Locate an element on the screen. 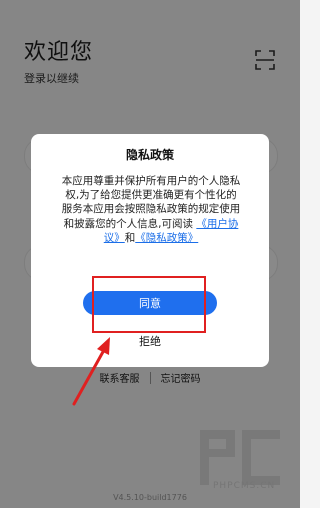 The height and width of the screenshot is (508, 320). and-text: 和 is located at coordinates (130, 237).